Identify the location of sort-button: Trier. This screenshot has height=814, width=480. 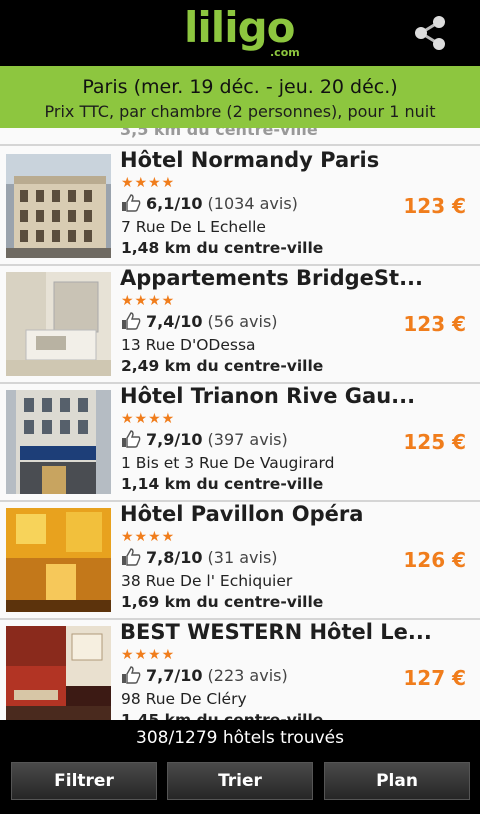
(240, 781).